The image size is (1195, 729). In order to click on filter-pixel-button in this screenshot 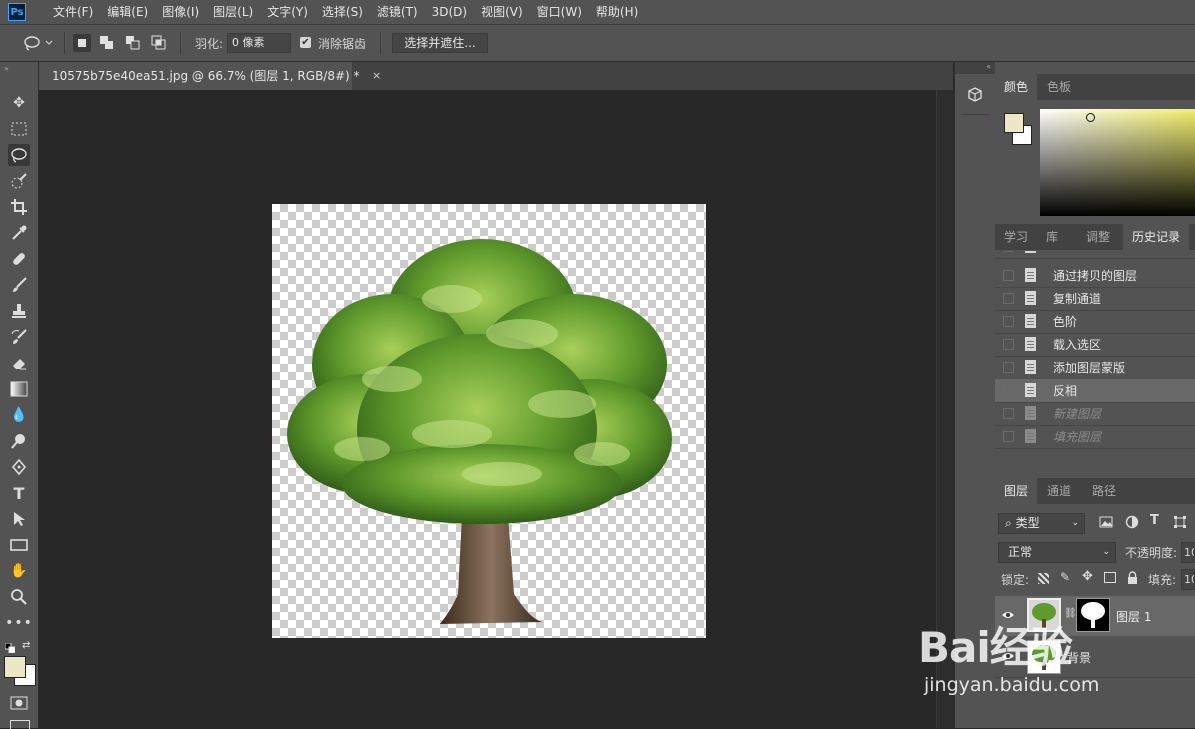, I will do `click(1106, 522)`.